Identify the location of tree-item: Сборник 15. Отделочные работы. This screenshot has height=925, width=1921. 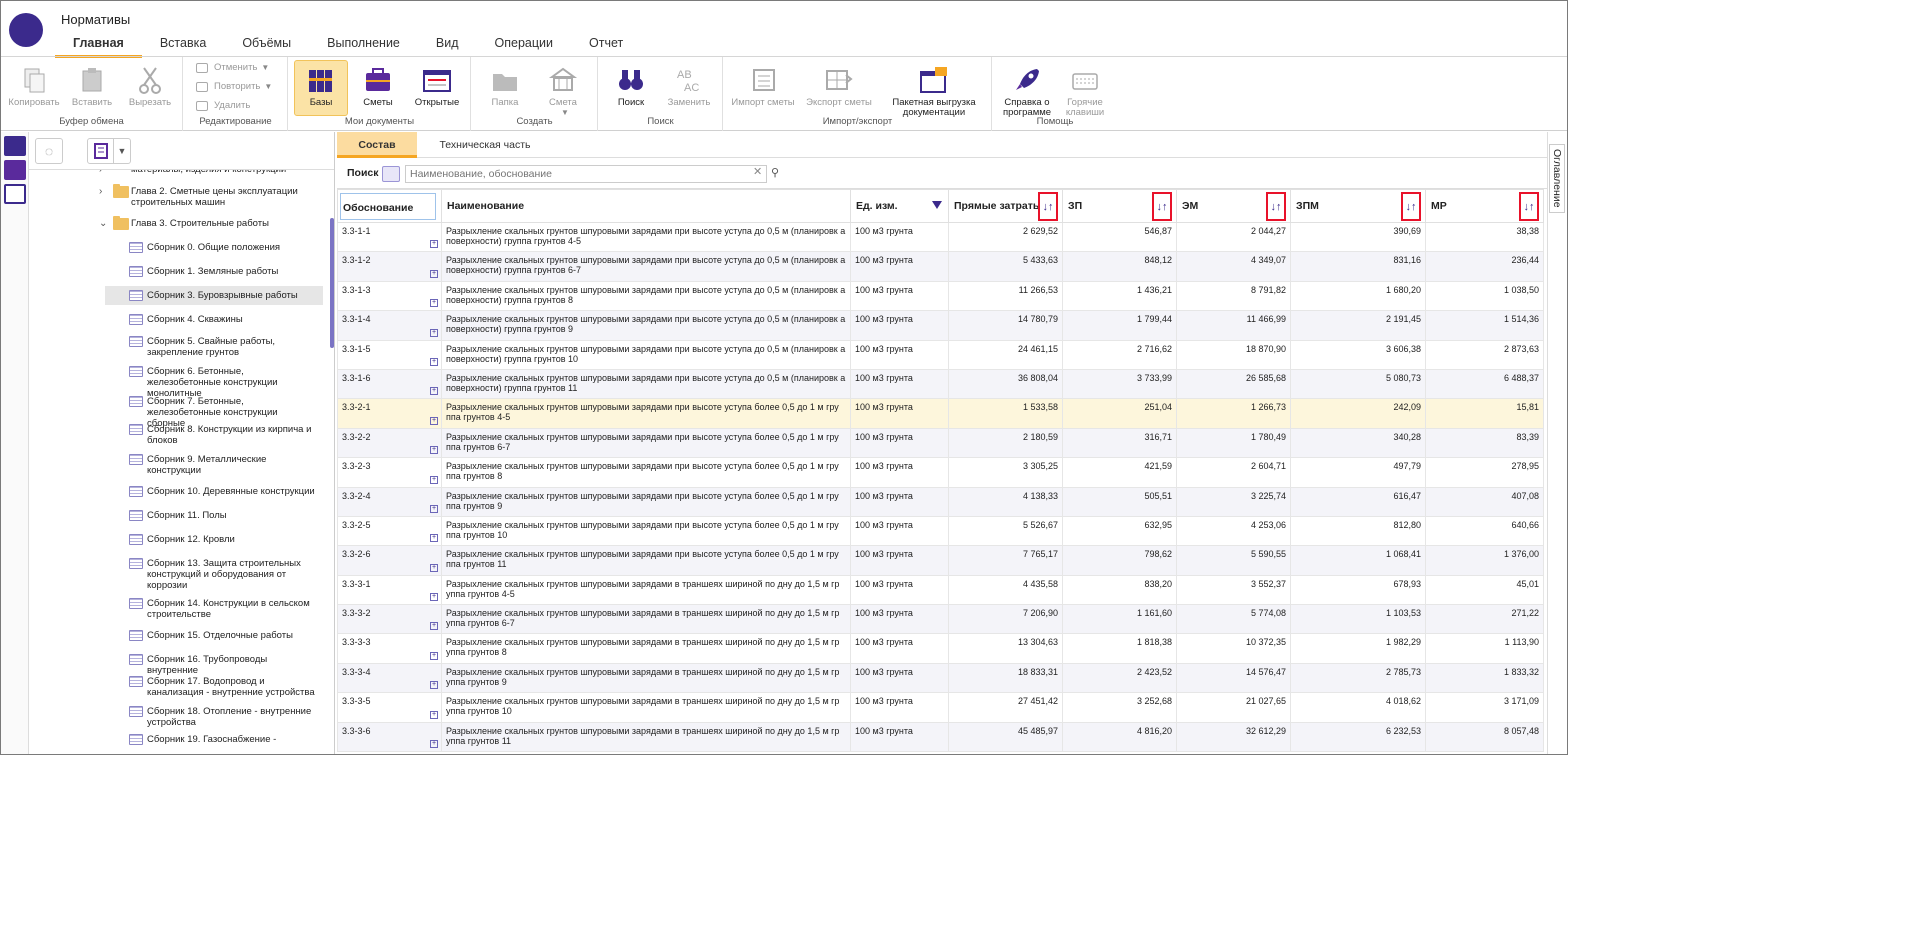
(223, 635).